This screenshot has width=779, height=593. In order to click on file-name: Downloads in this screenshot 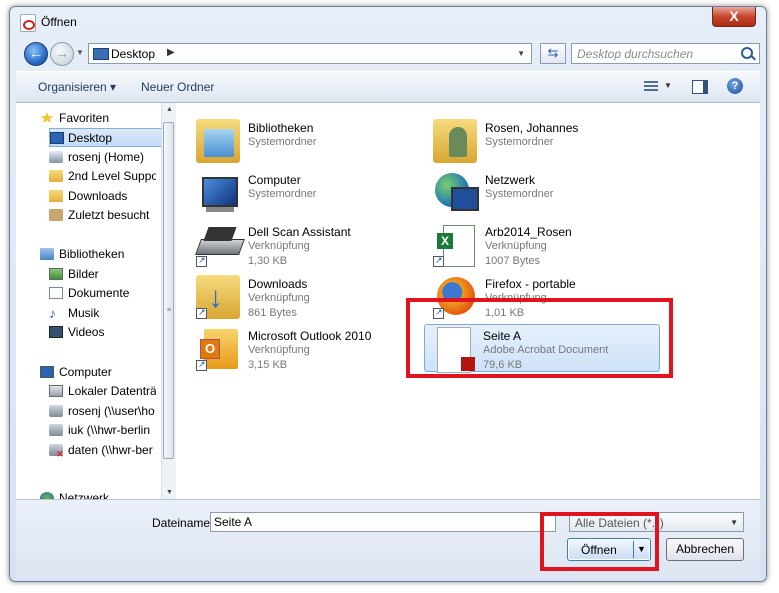, I will do `click(278, 284)`.